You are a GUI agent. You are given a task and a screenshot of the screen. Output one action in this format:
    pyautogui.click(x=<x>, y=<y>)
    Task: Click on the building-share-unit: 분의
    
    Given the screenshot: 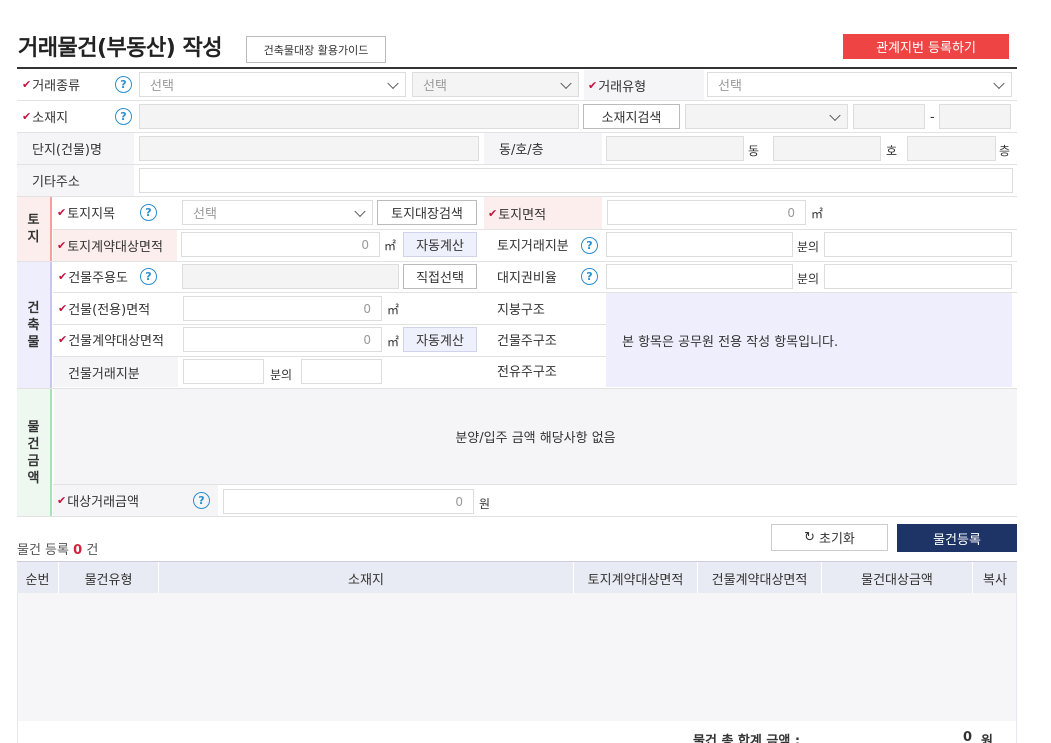 What is the action you would take?
    pyautogui.click(x=281, y=375)
    